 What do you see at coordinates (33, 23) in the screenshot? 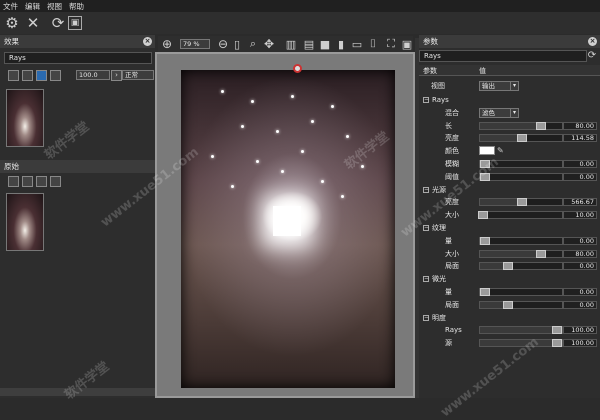
I see `close-icon: ✕` at bounding box center [33, 23].